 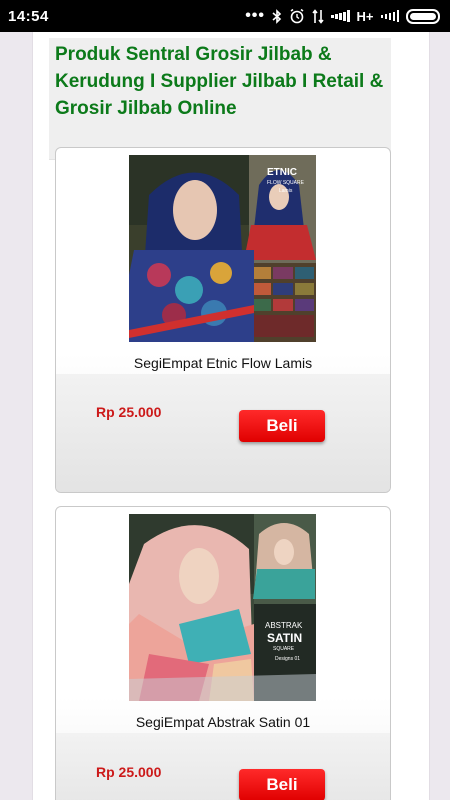 What do you see at coordinates (223, 363) in the screenshot?
I see `product-name: SegiEmpat Etnic Flow Lamis` at bounding box center [223, 363].